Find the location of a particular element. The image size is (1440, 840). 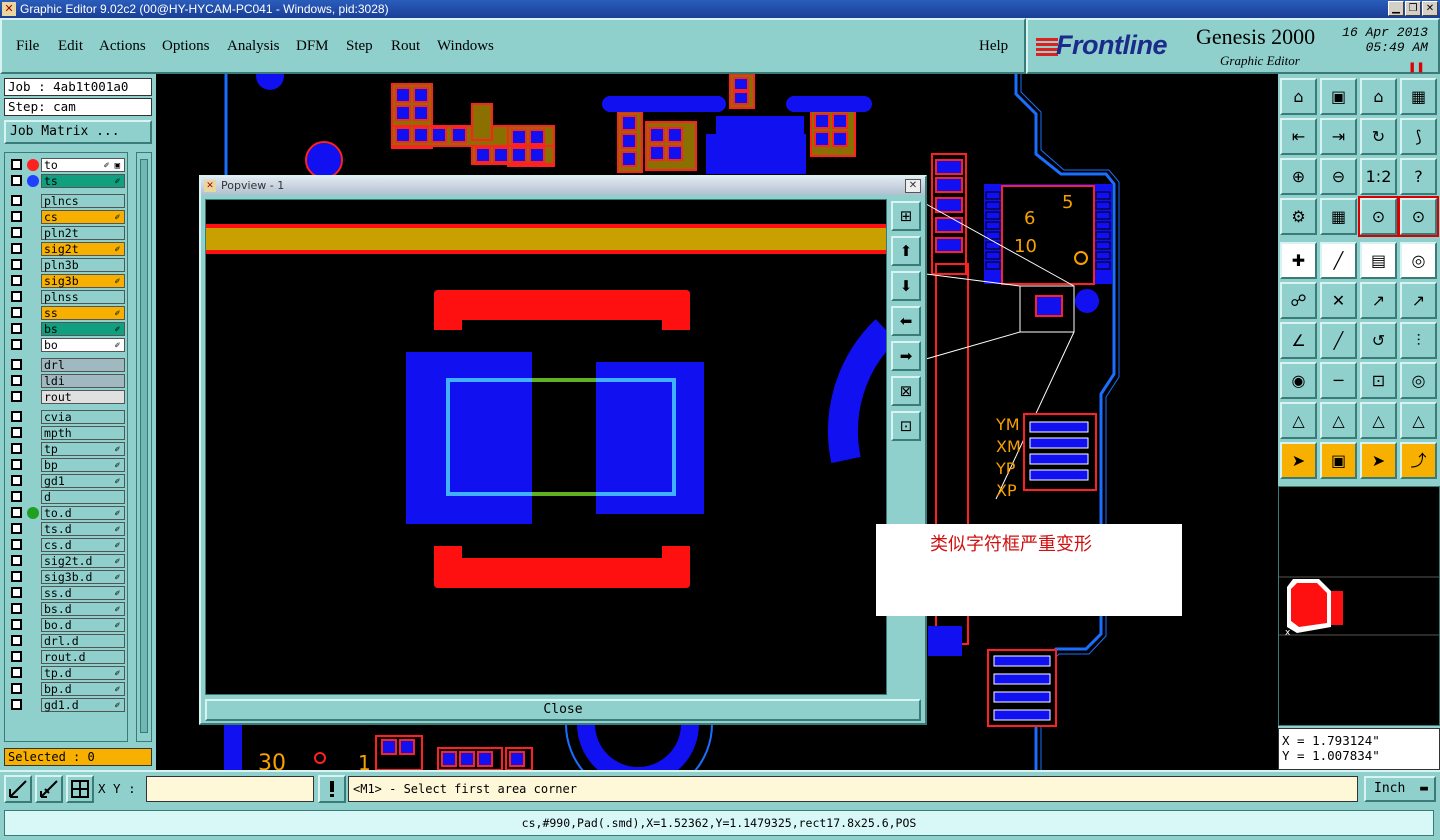

layer-name: mpth is located at coordinates (83, 433).